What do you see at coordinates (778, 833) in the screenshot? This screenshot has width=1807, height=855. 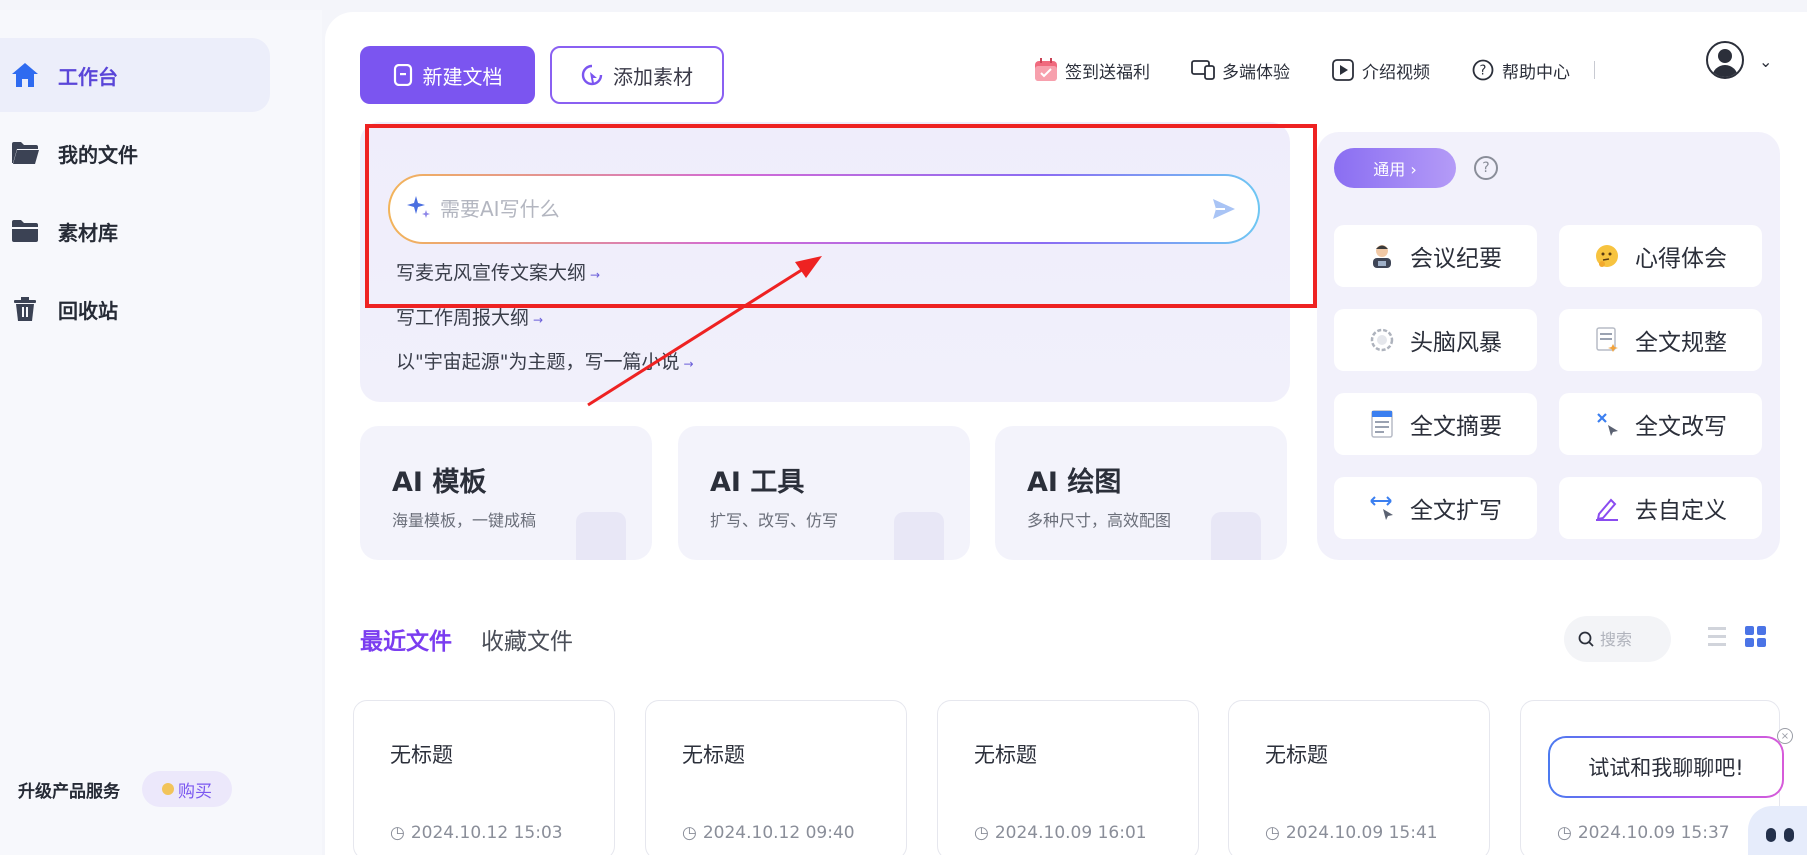 I see `file-time-text: 2024.10.12 09:40` at bounding box center [778, 833].